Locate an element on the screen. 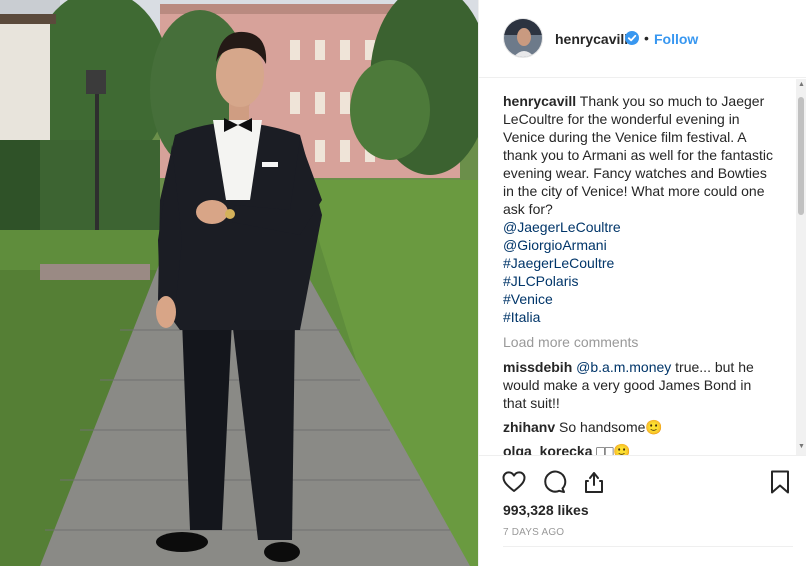 The width and height of the screenshot is (806, 566). post-timestamp: 7 DAYS AGO is located at coordinates (533, 532).